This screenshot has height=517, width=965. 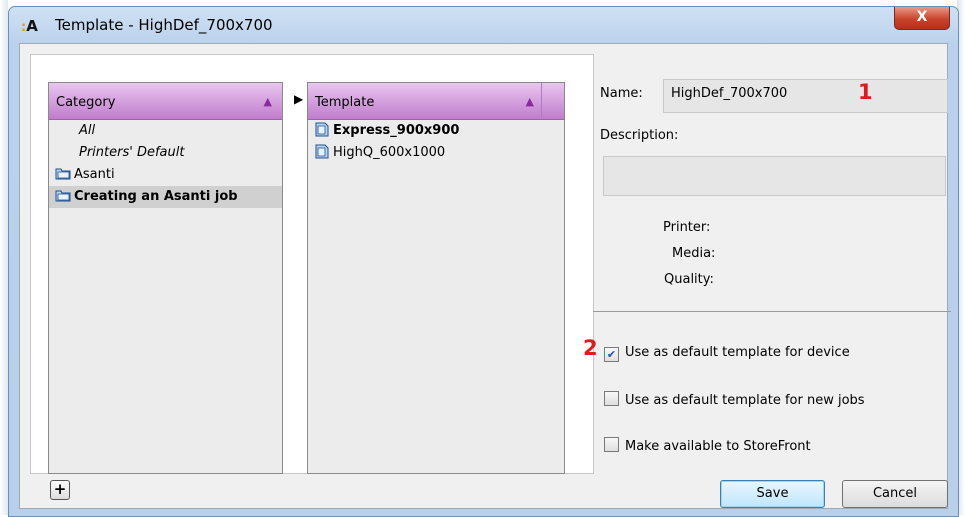 I want to click on list-item-printers-default: Printers' Default, so click(x=165, y=153).